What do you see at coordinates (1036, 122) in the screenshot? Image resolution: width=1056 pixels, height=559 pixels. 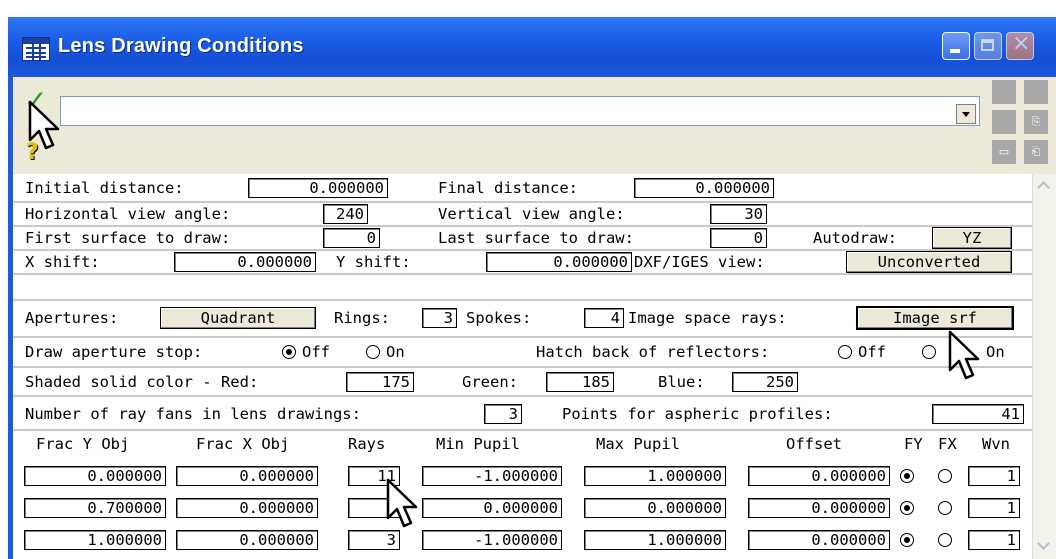 I see `copy-icon: ⎘` at bounding box center [1036, 122].